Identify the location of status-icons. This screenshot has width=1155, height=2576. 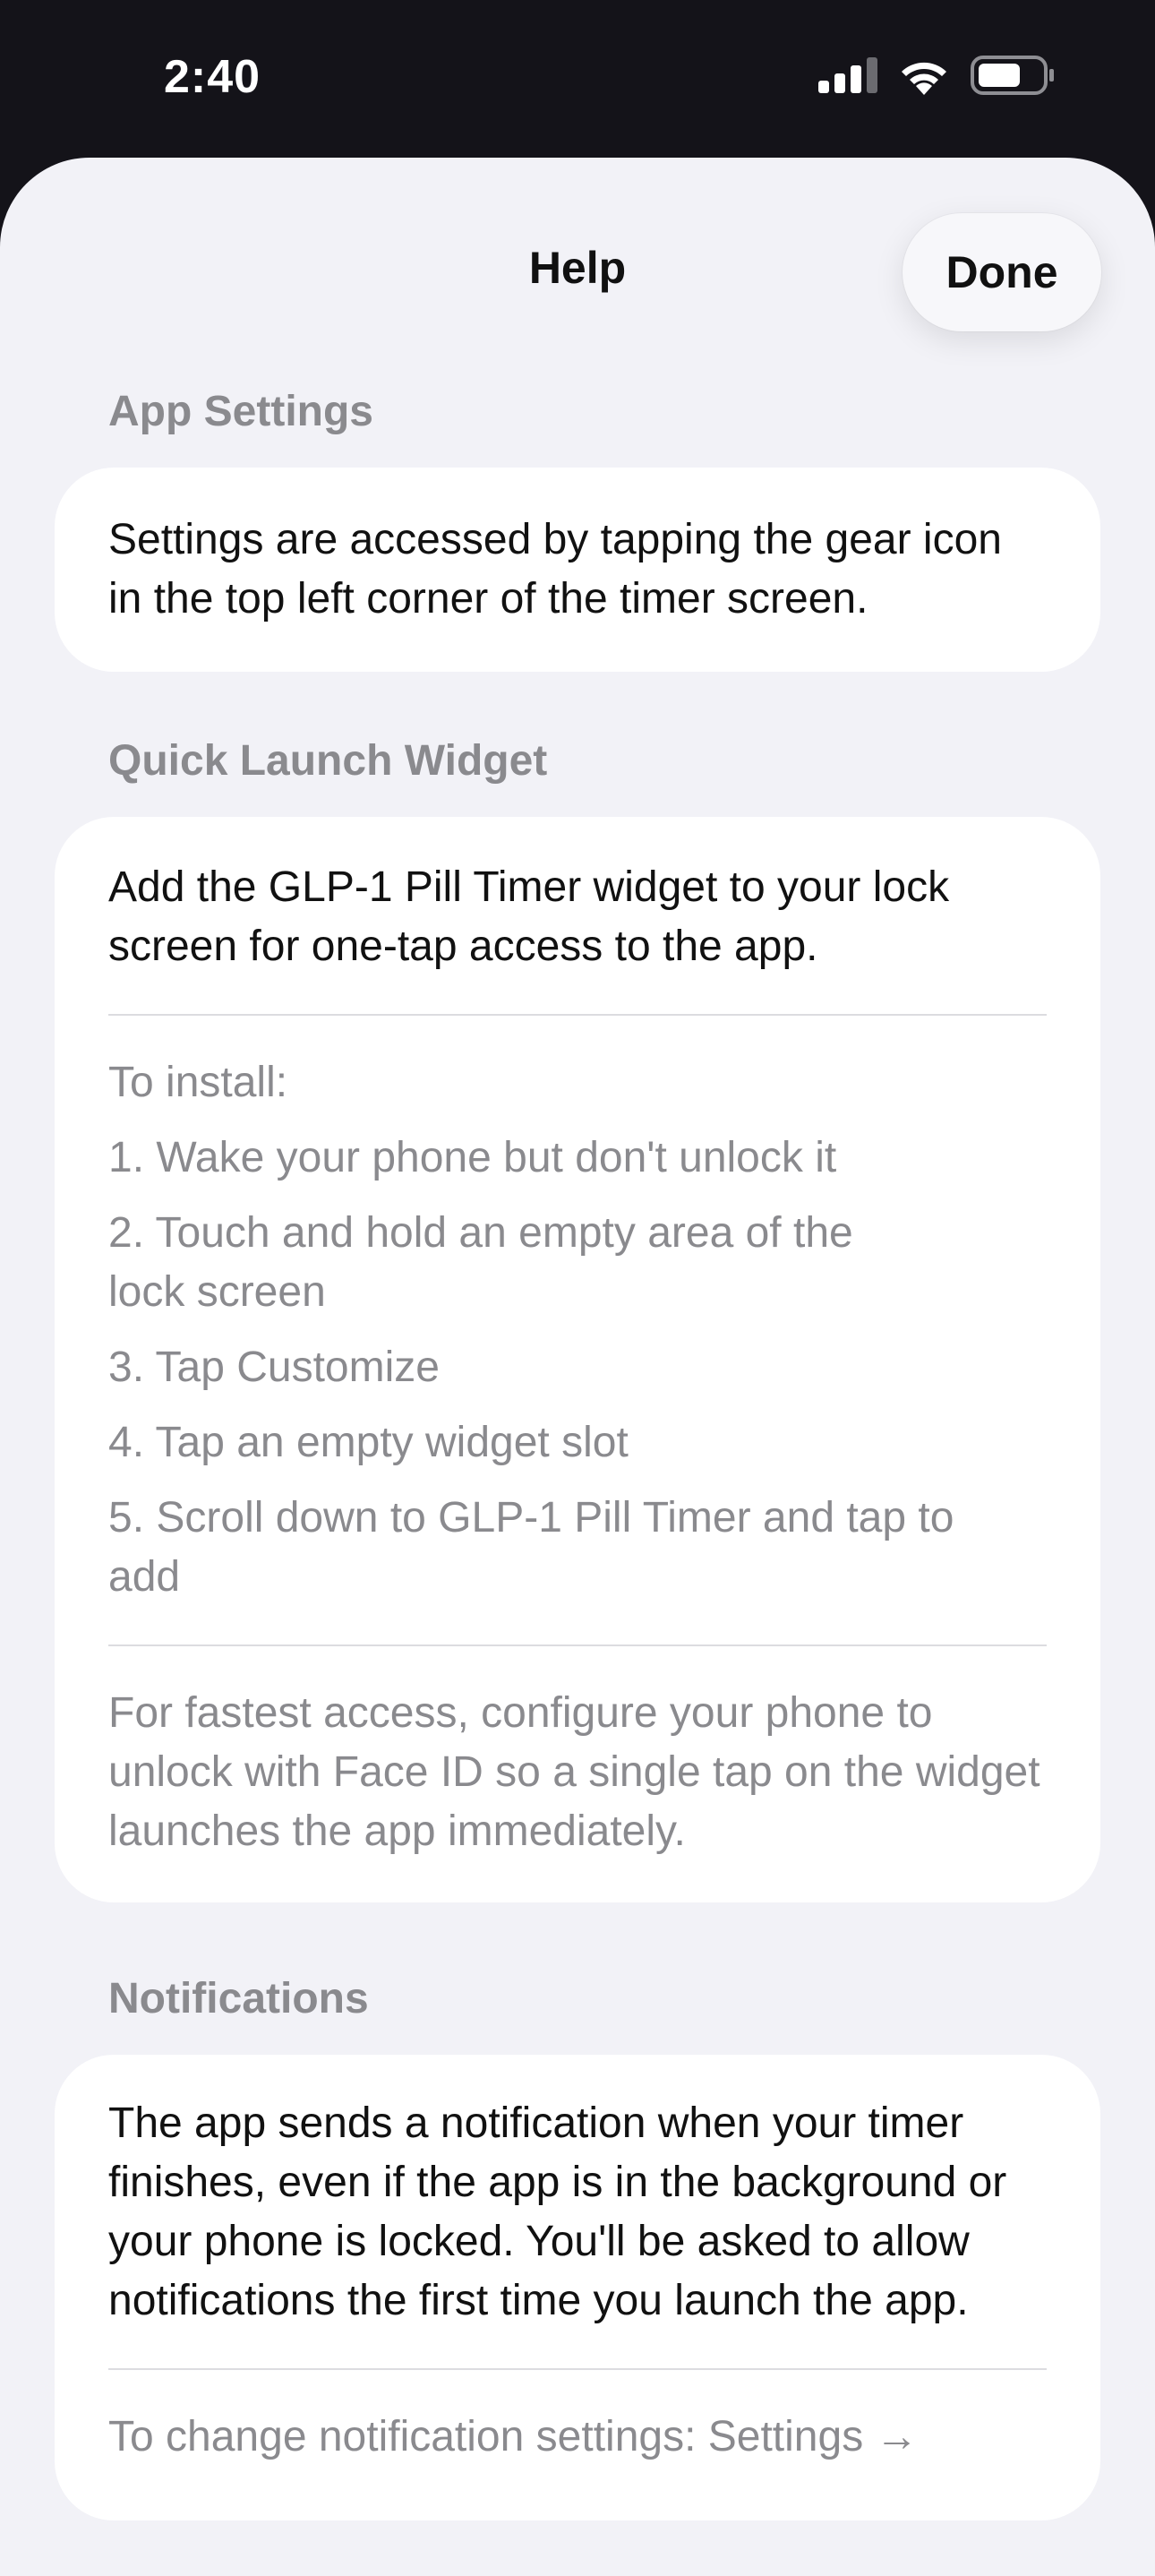
(936, 75).